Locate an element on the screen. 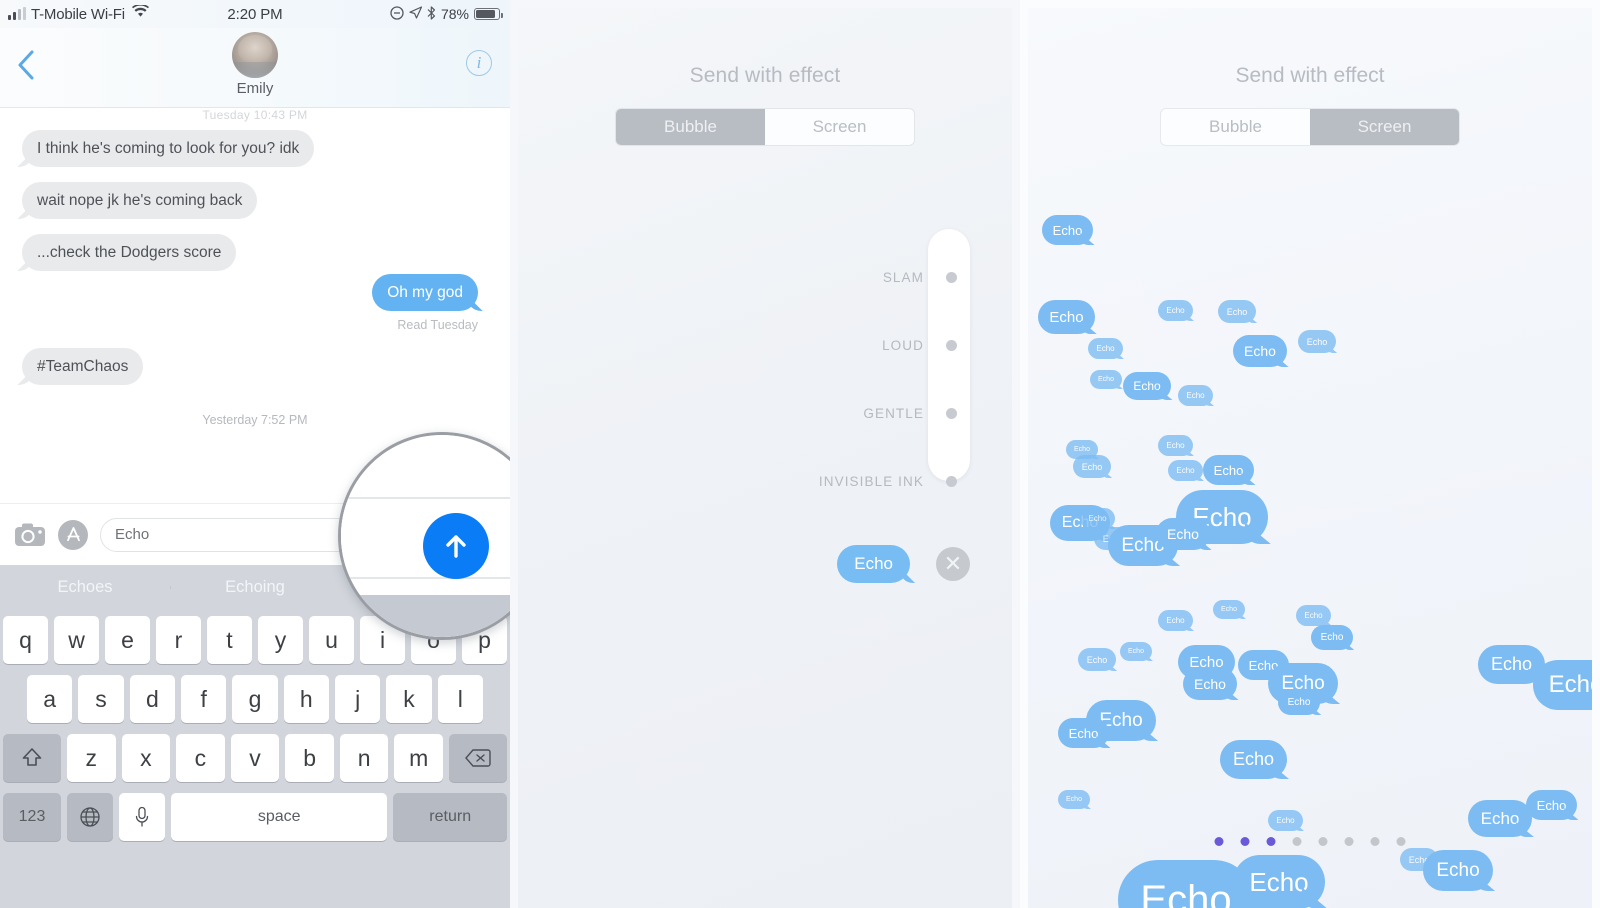  backspace-key is located at coordinates (478, 758).